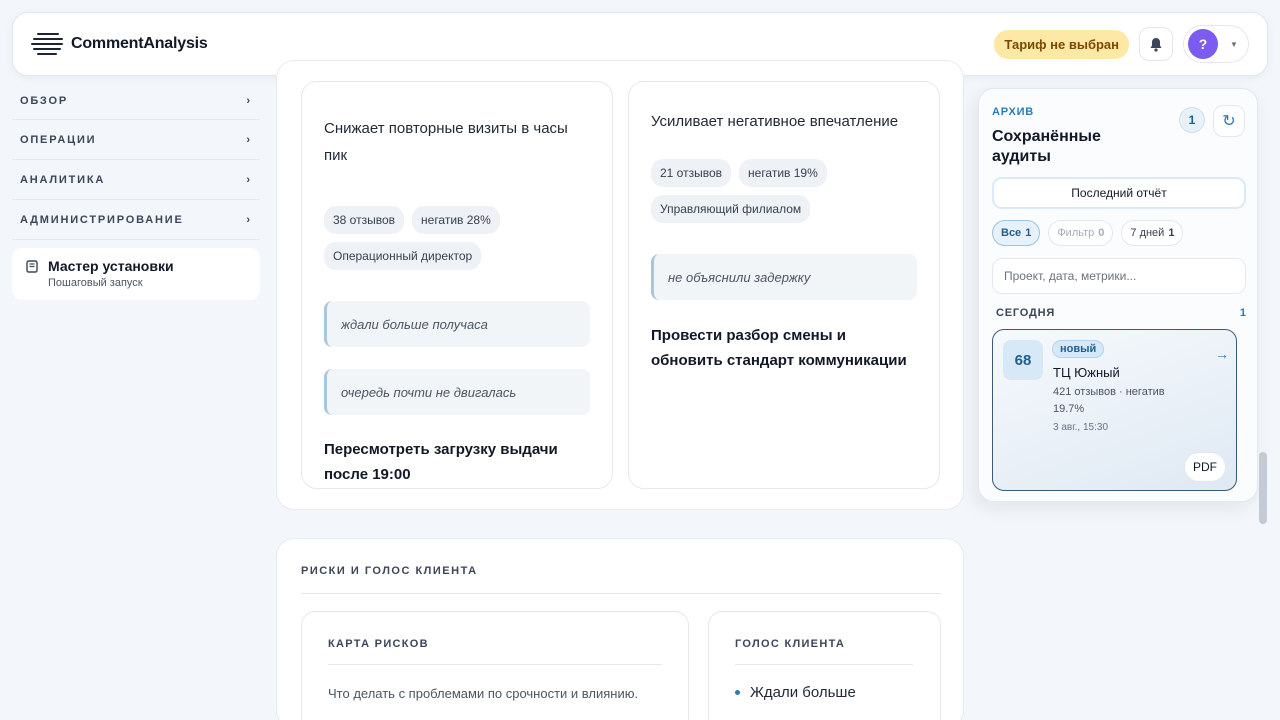 The image size is (1280, 720). I want to click on group-header-today: СЕГОДНЯ 1, so click(1121, 313).